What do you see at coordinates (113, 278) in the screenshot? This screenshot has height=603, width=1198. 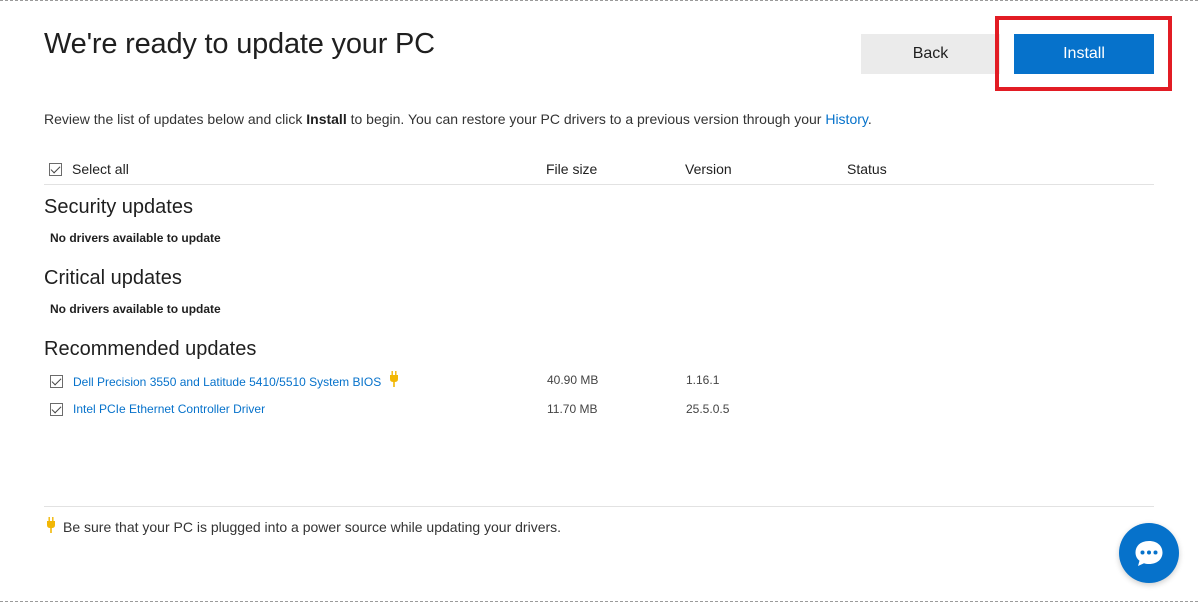 I see `critical-updates-title: Critical updates` at bounding box center [113, 278].